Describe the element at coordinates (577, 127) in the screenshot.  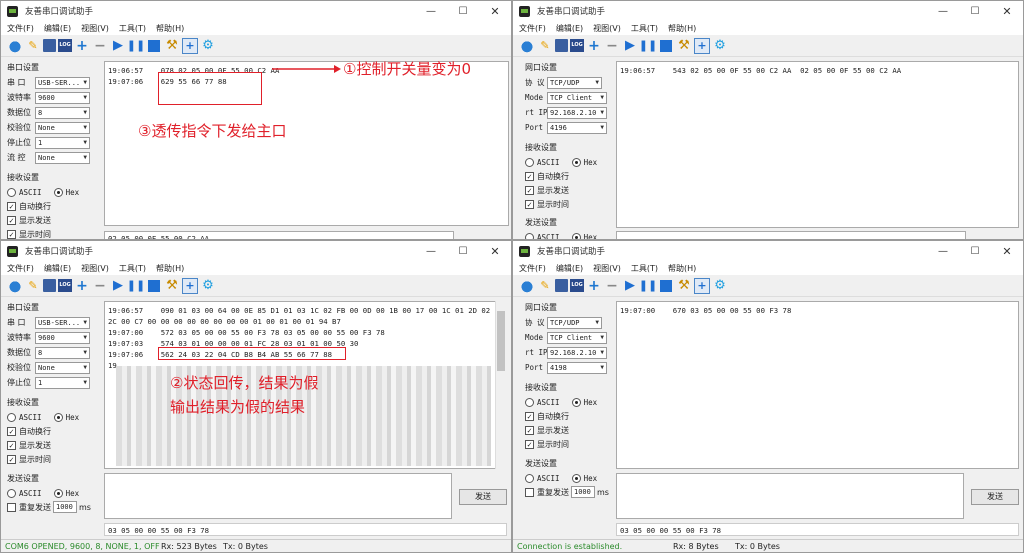
I see `port-select: 4196 ▼` at that location.